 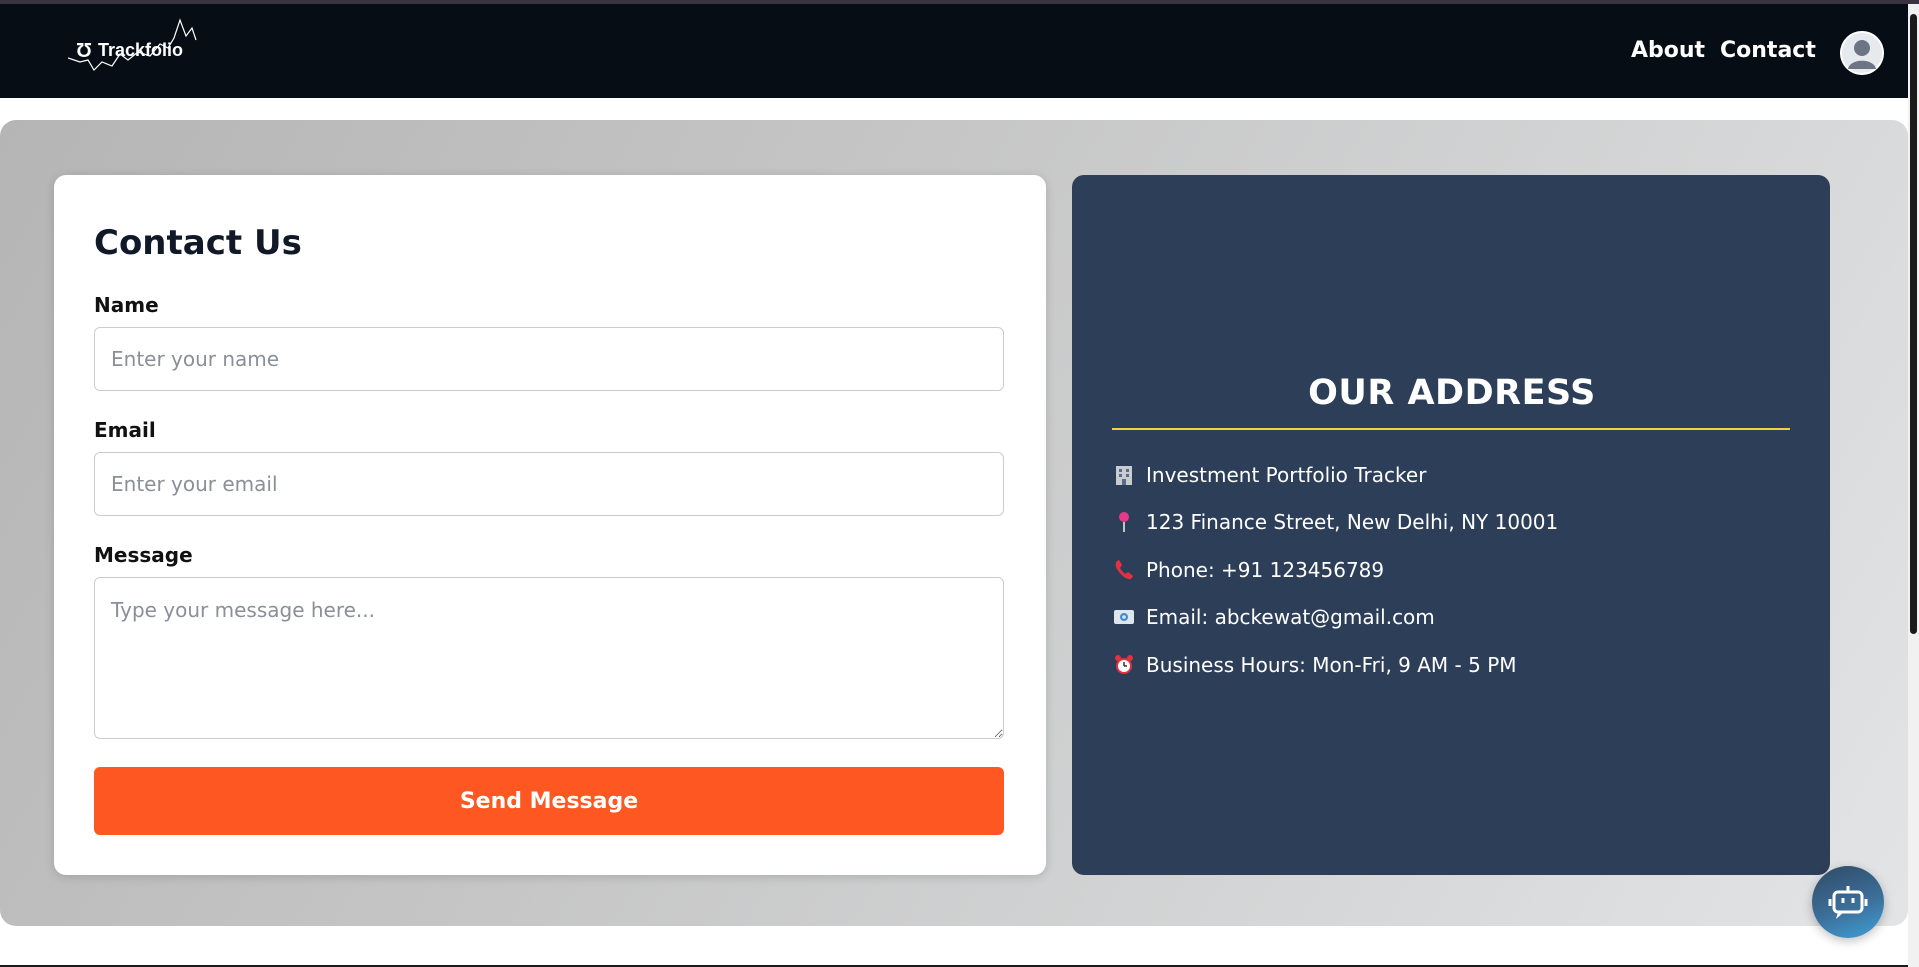 I want to click on address-item-hours: Business Hours: Mon-Fri, 9 AM - 5 PM, so click(x=1314, y=665).